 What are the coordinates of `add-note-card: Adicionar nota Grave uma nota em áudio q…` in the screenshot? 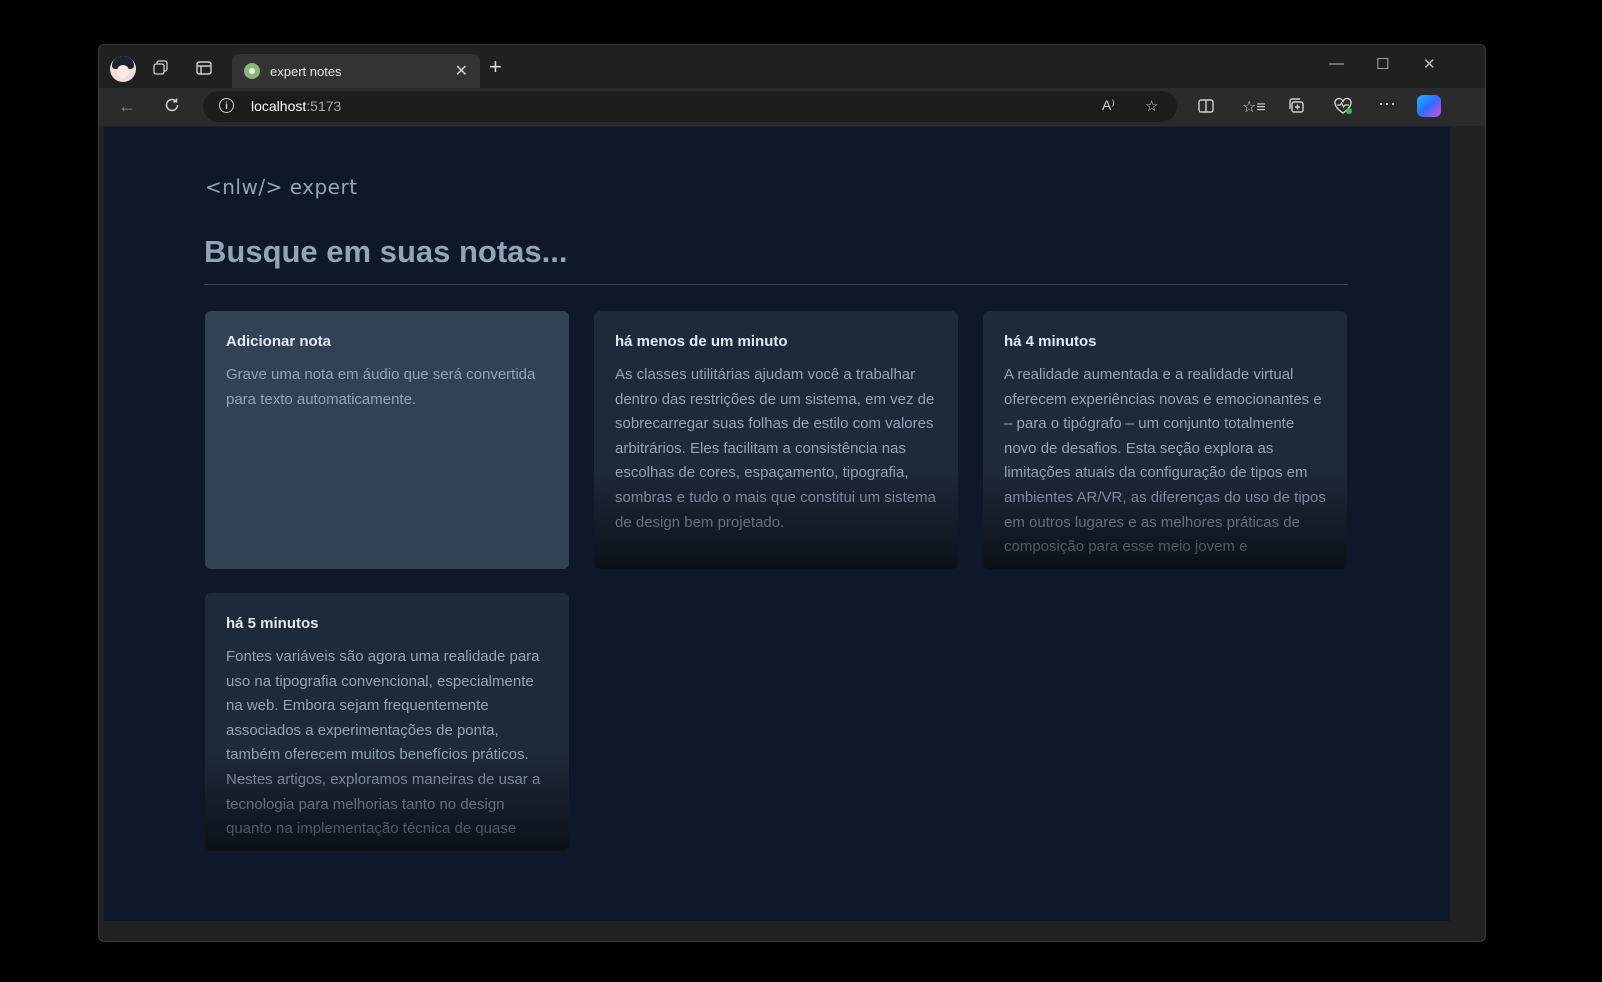 It's located at (387, 440).